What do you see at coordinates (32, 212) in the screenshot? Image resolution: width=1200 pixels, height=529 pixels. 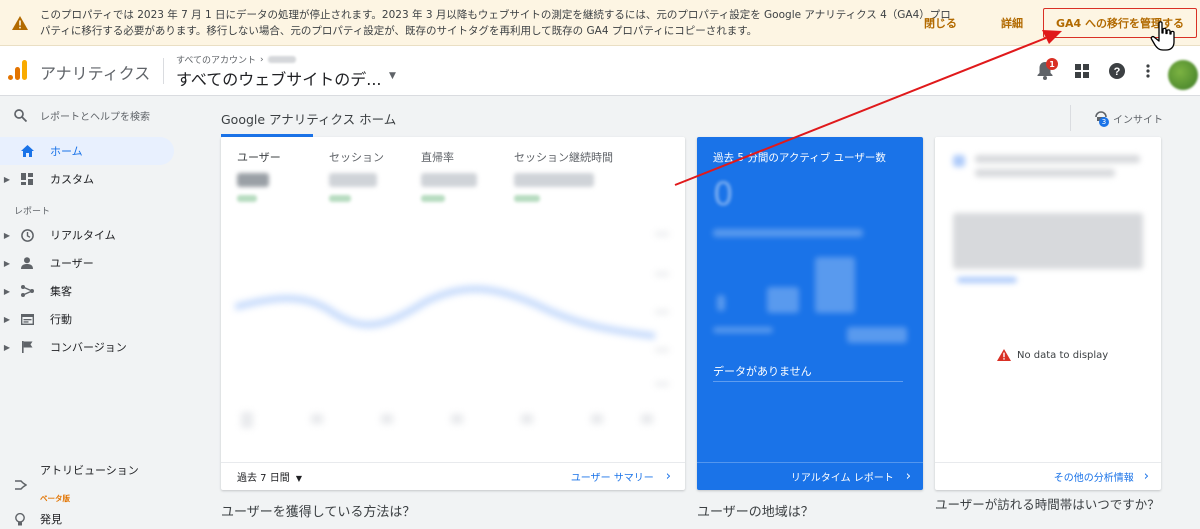 I see `reports-section-label: レポート` at bounding box center [32, 212].